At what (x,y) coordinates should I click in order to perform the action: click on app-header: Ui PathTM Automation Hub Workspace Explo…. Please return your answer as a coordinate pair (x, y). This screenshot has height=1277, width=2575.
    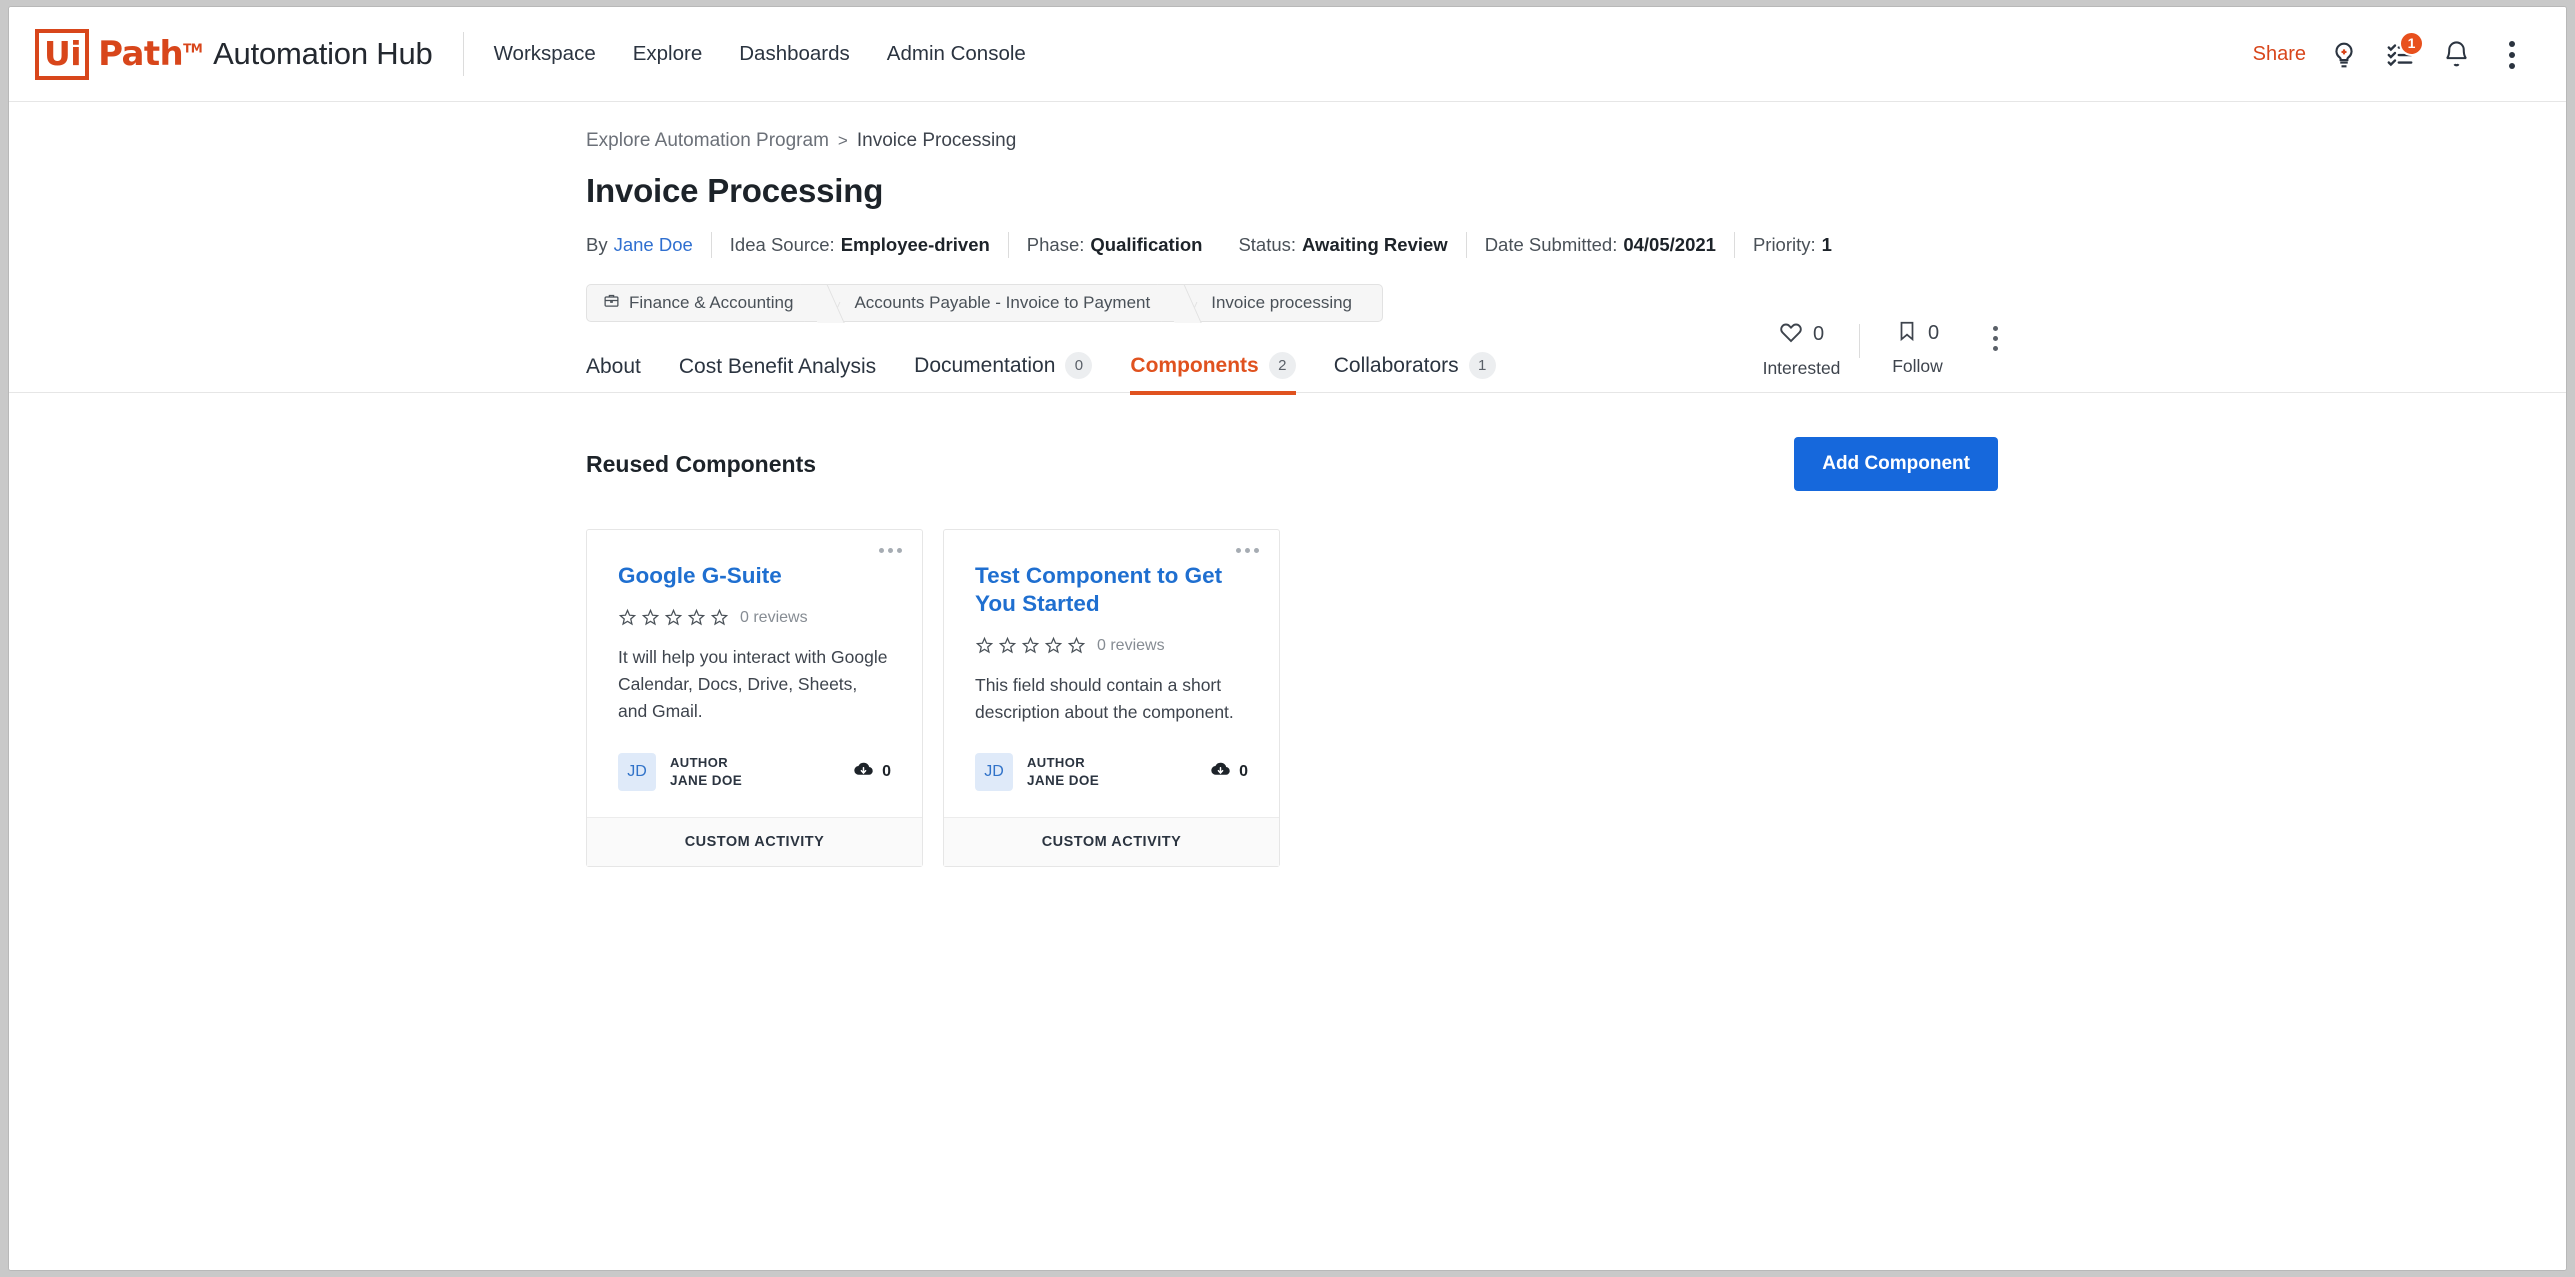
    Looking at the image, I should click on (1287, 54).